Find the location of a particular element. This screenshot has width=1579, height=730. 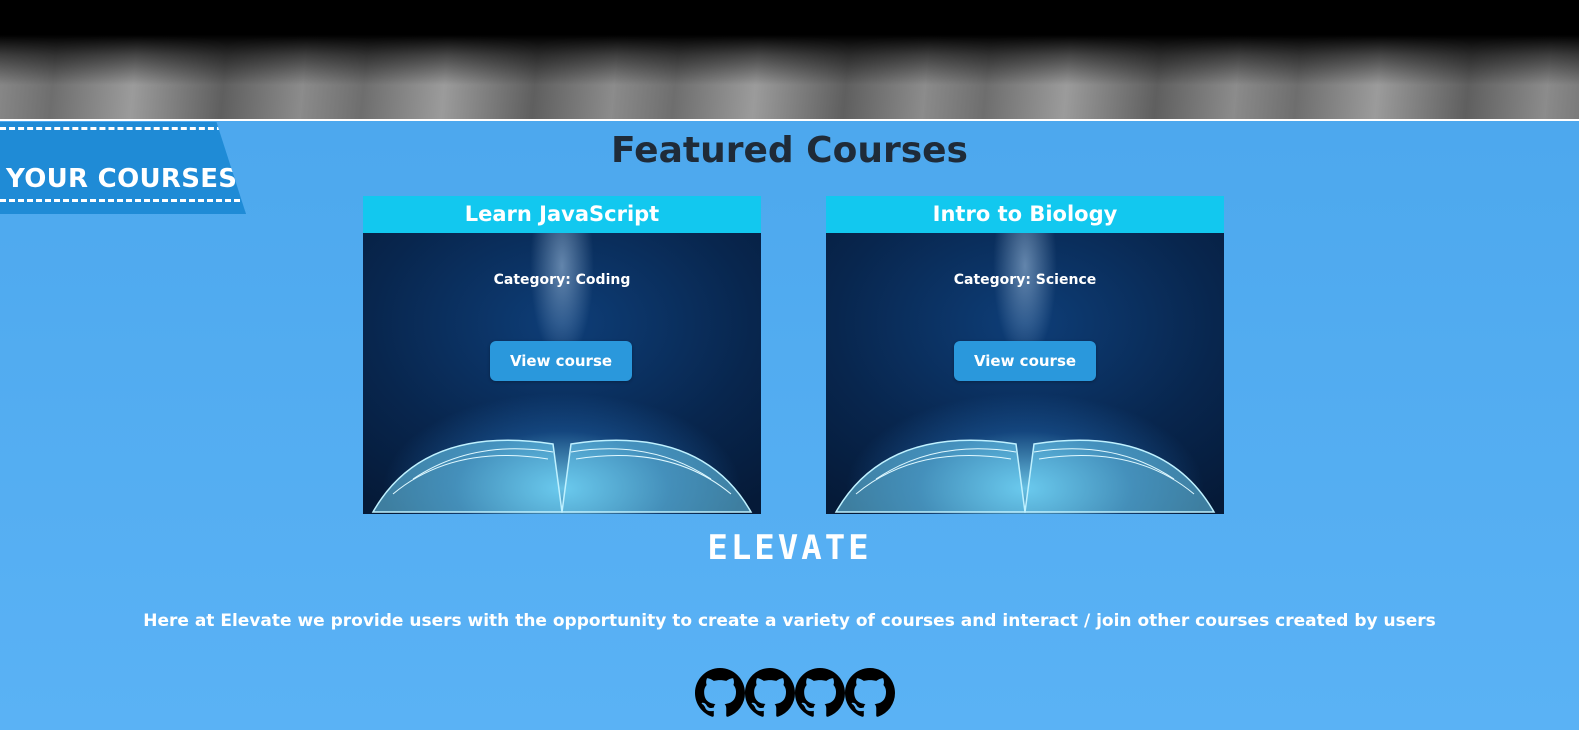

course-category: Category: Coding is located at coordinates (562, 280).